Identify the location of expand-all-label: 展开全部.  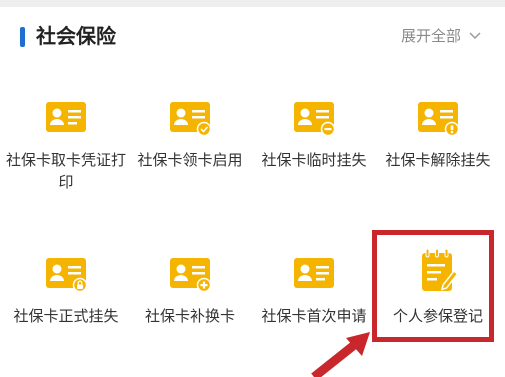
(430, 36).